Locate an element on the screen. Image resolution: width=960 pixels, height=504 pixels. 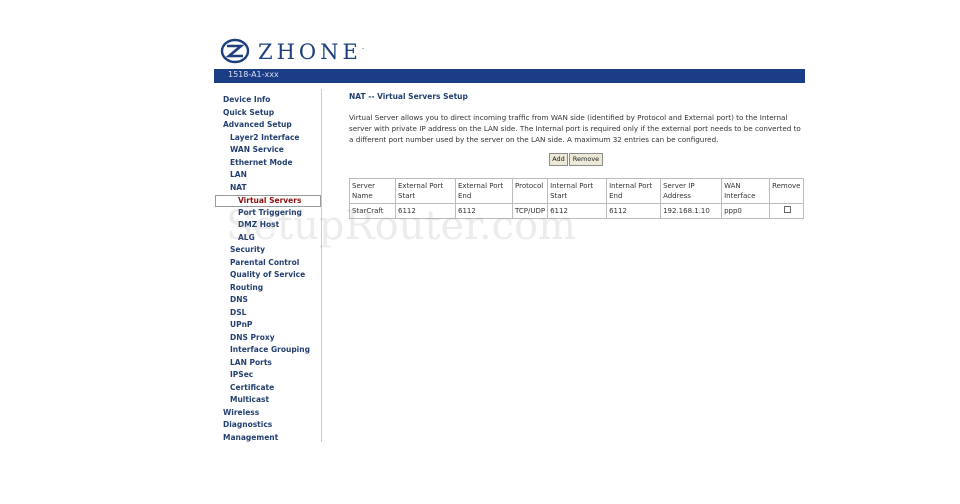
sidebar-item-wireless: Wireless is located at coordinates (241, 412).